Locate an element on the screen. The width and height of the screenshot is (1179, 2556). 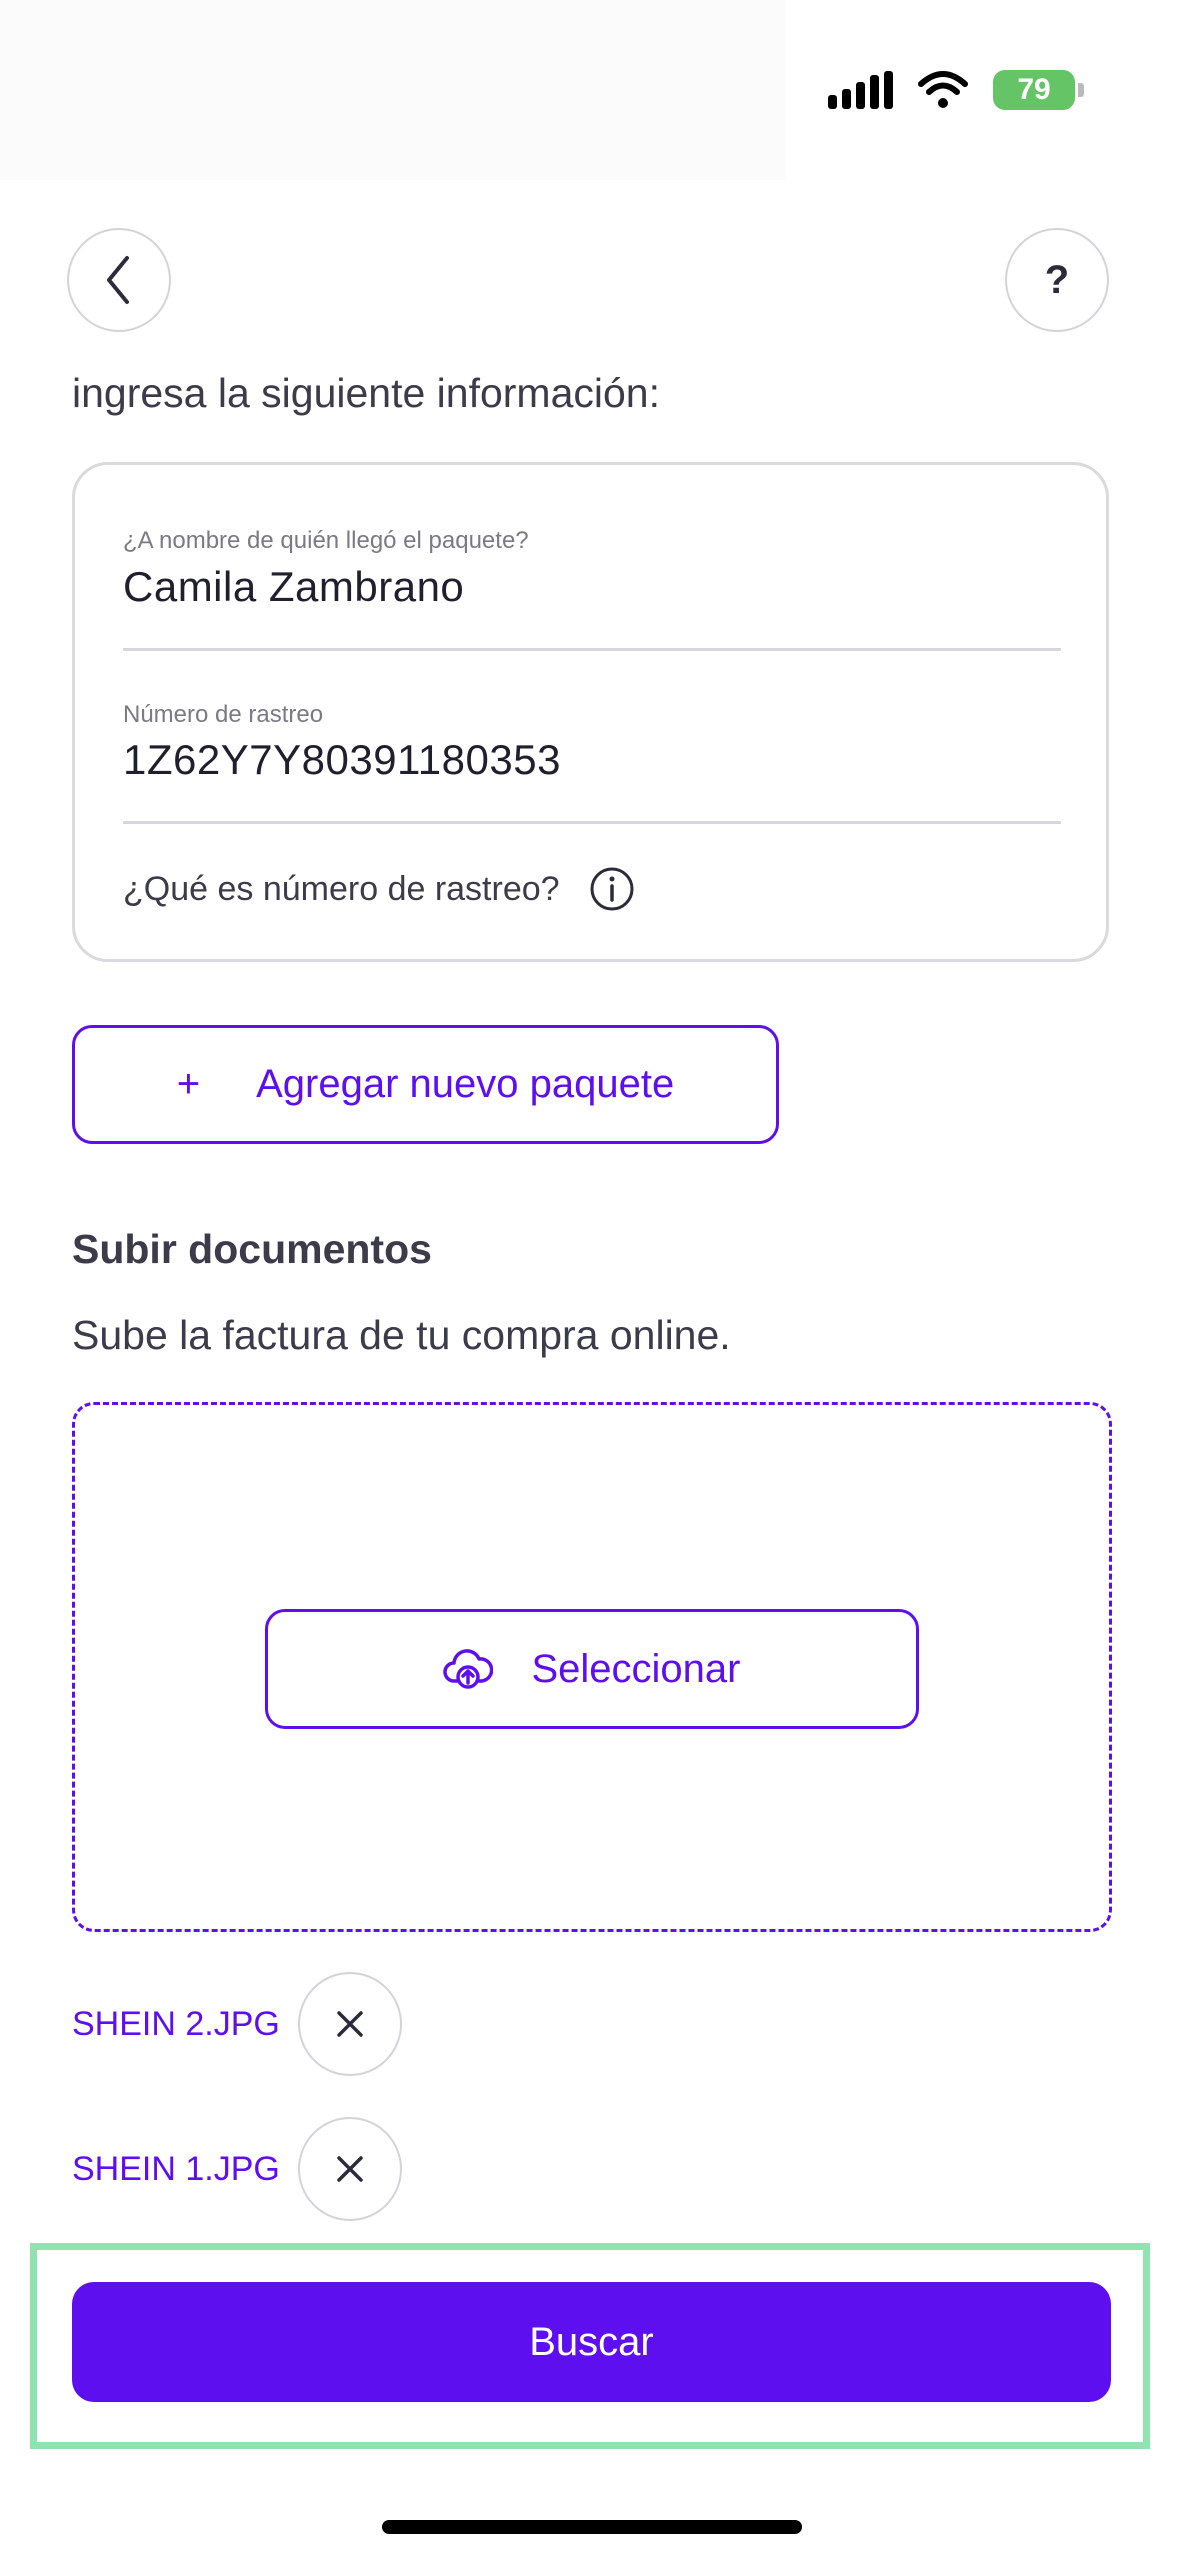
chevron-left-icon is located at coordinates (118, 280).